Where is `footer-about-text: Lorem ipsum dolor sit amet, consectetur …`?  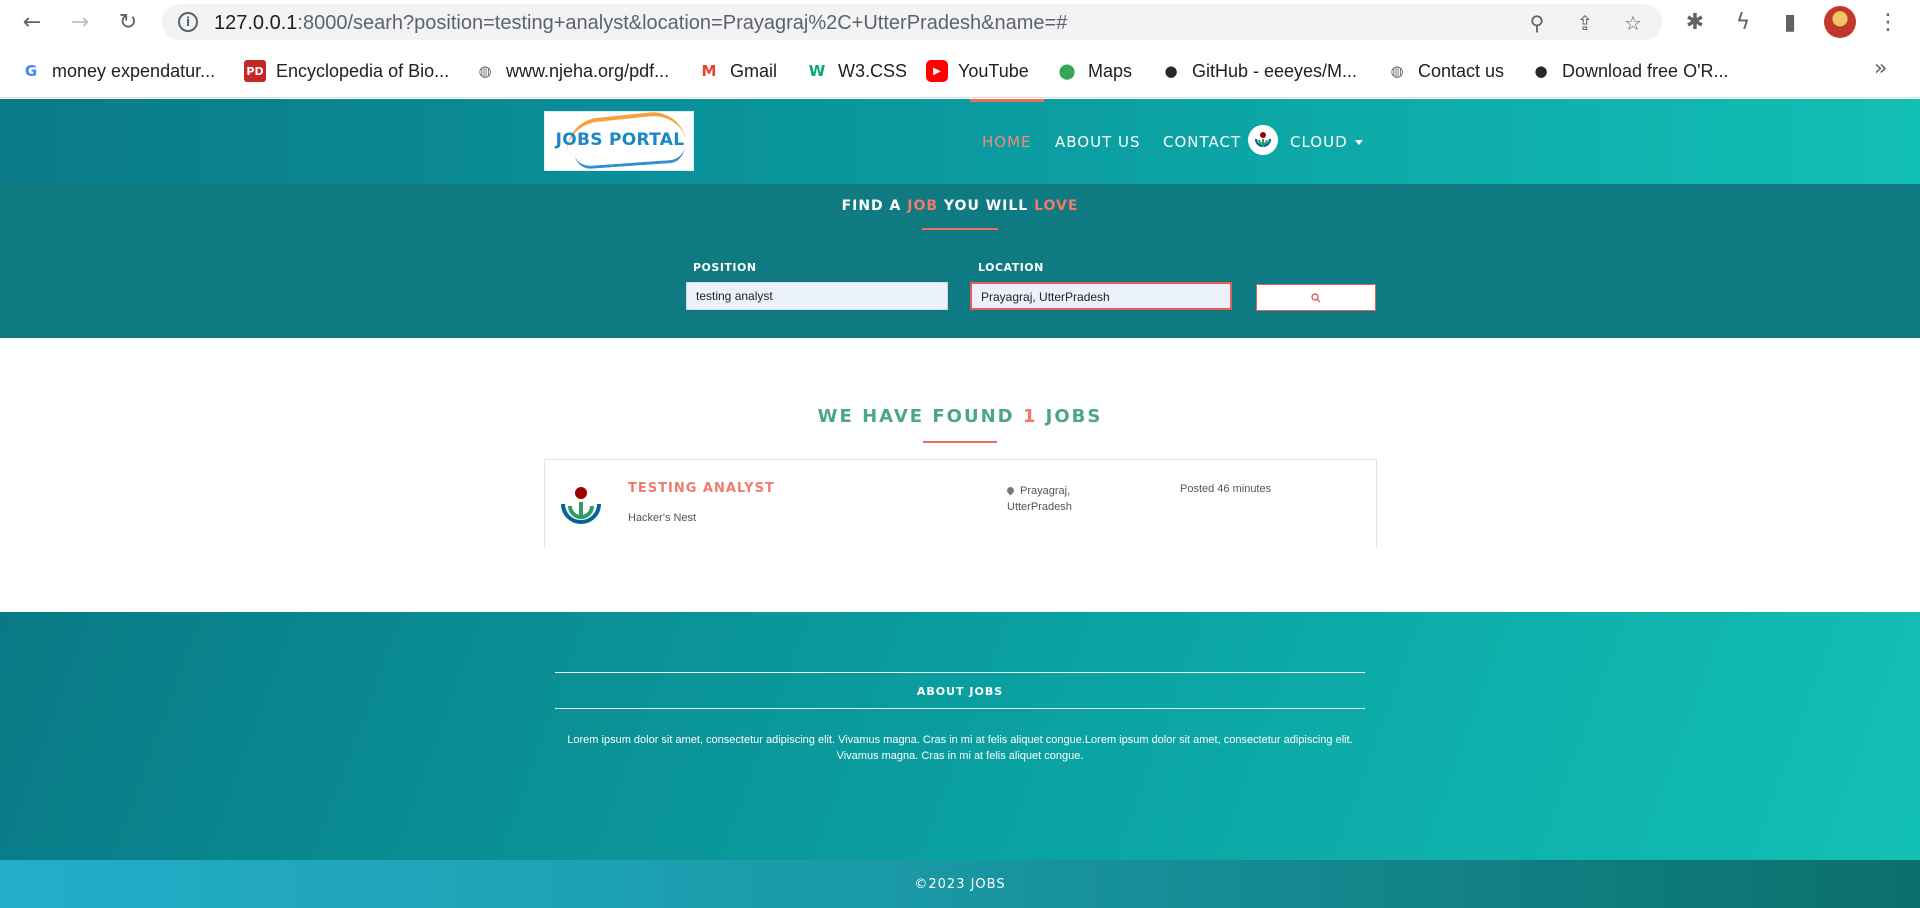
footer-about-text: Lorem ipsum dolor sit amet, consectetur … is located at coordinates (960, 748).